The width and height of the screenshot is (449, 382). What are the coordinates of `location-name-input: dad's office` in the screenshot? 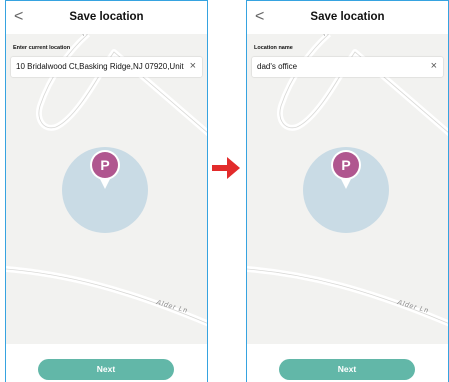 It's located at (341, 67).